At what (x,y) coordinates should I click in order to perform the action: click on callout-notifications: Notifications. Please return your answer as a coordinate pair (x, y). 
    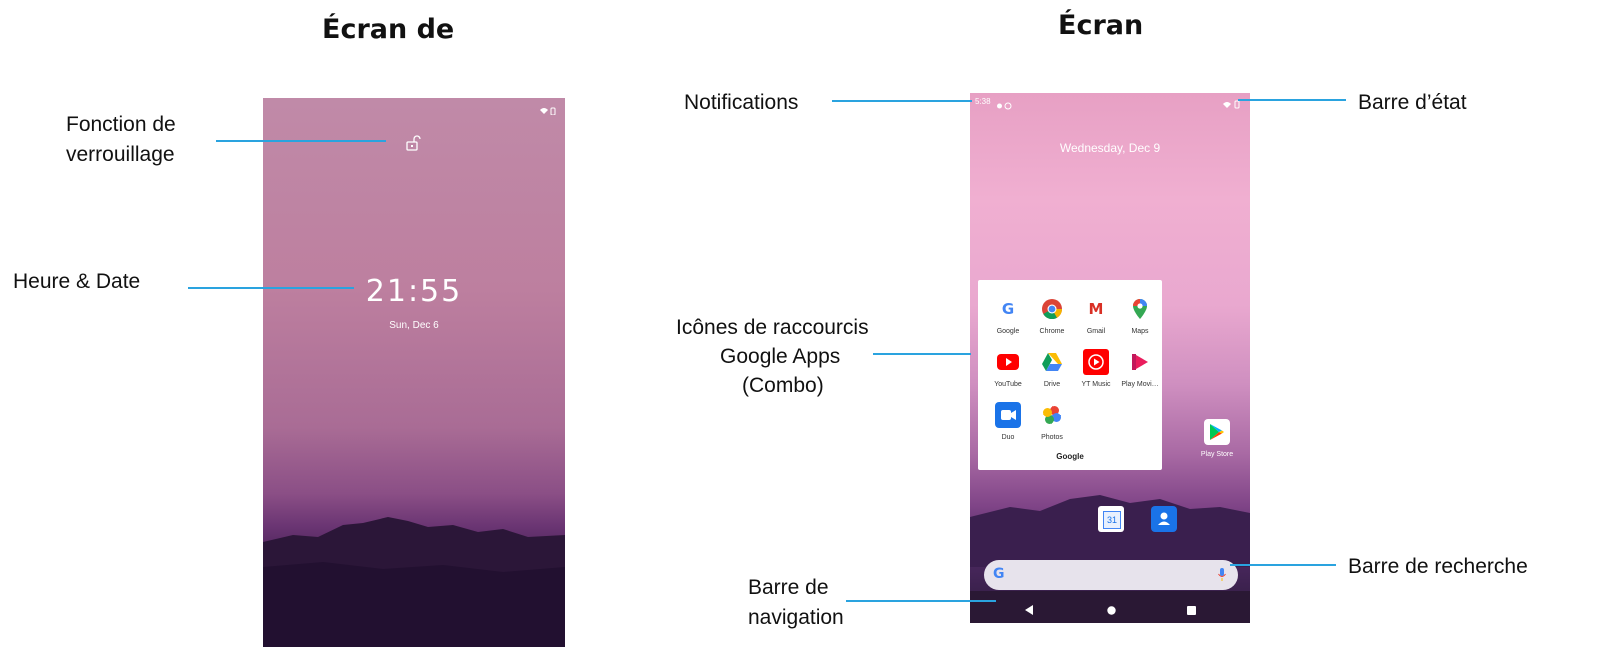
    Looking at the image, I should click on (741, 102).